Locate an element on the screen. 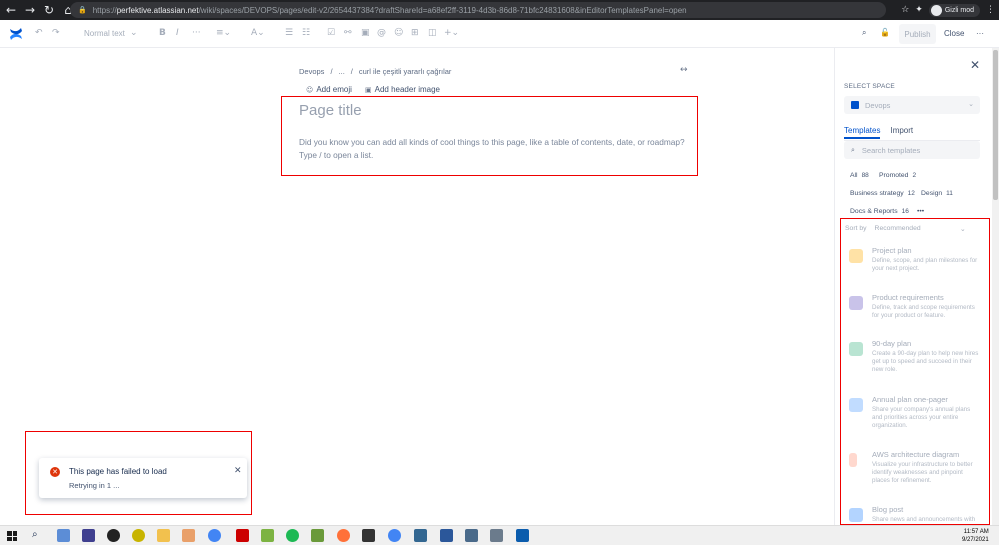 The image size is (999, 545). ide-icon is located at coordinates (88, 535).